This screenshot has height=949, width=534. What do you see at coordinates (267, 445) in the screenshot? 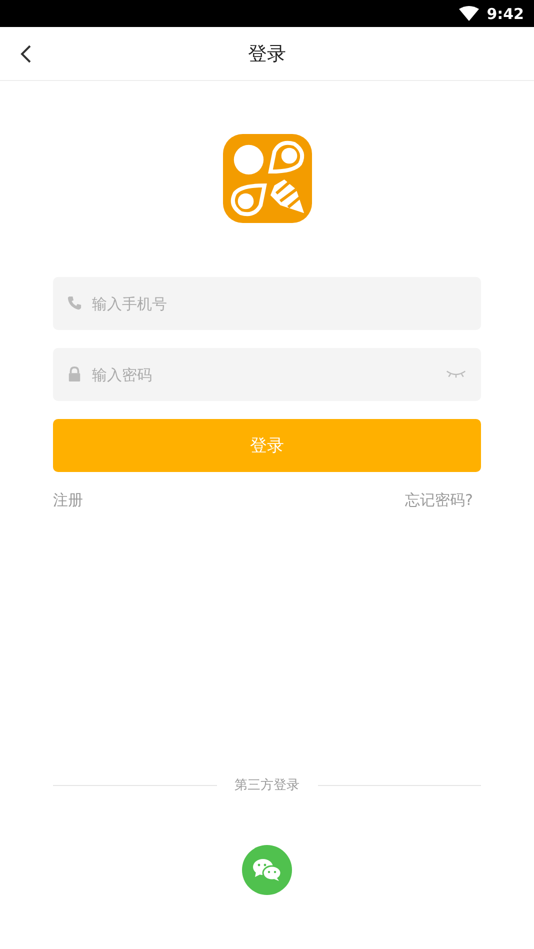
I see `login-button: 登录` at bounding box center [267, 445].